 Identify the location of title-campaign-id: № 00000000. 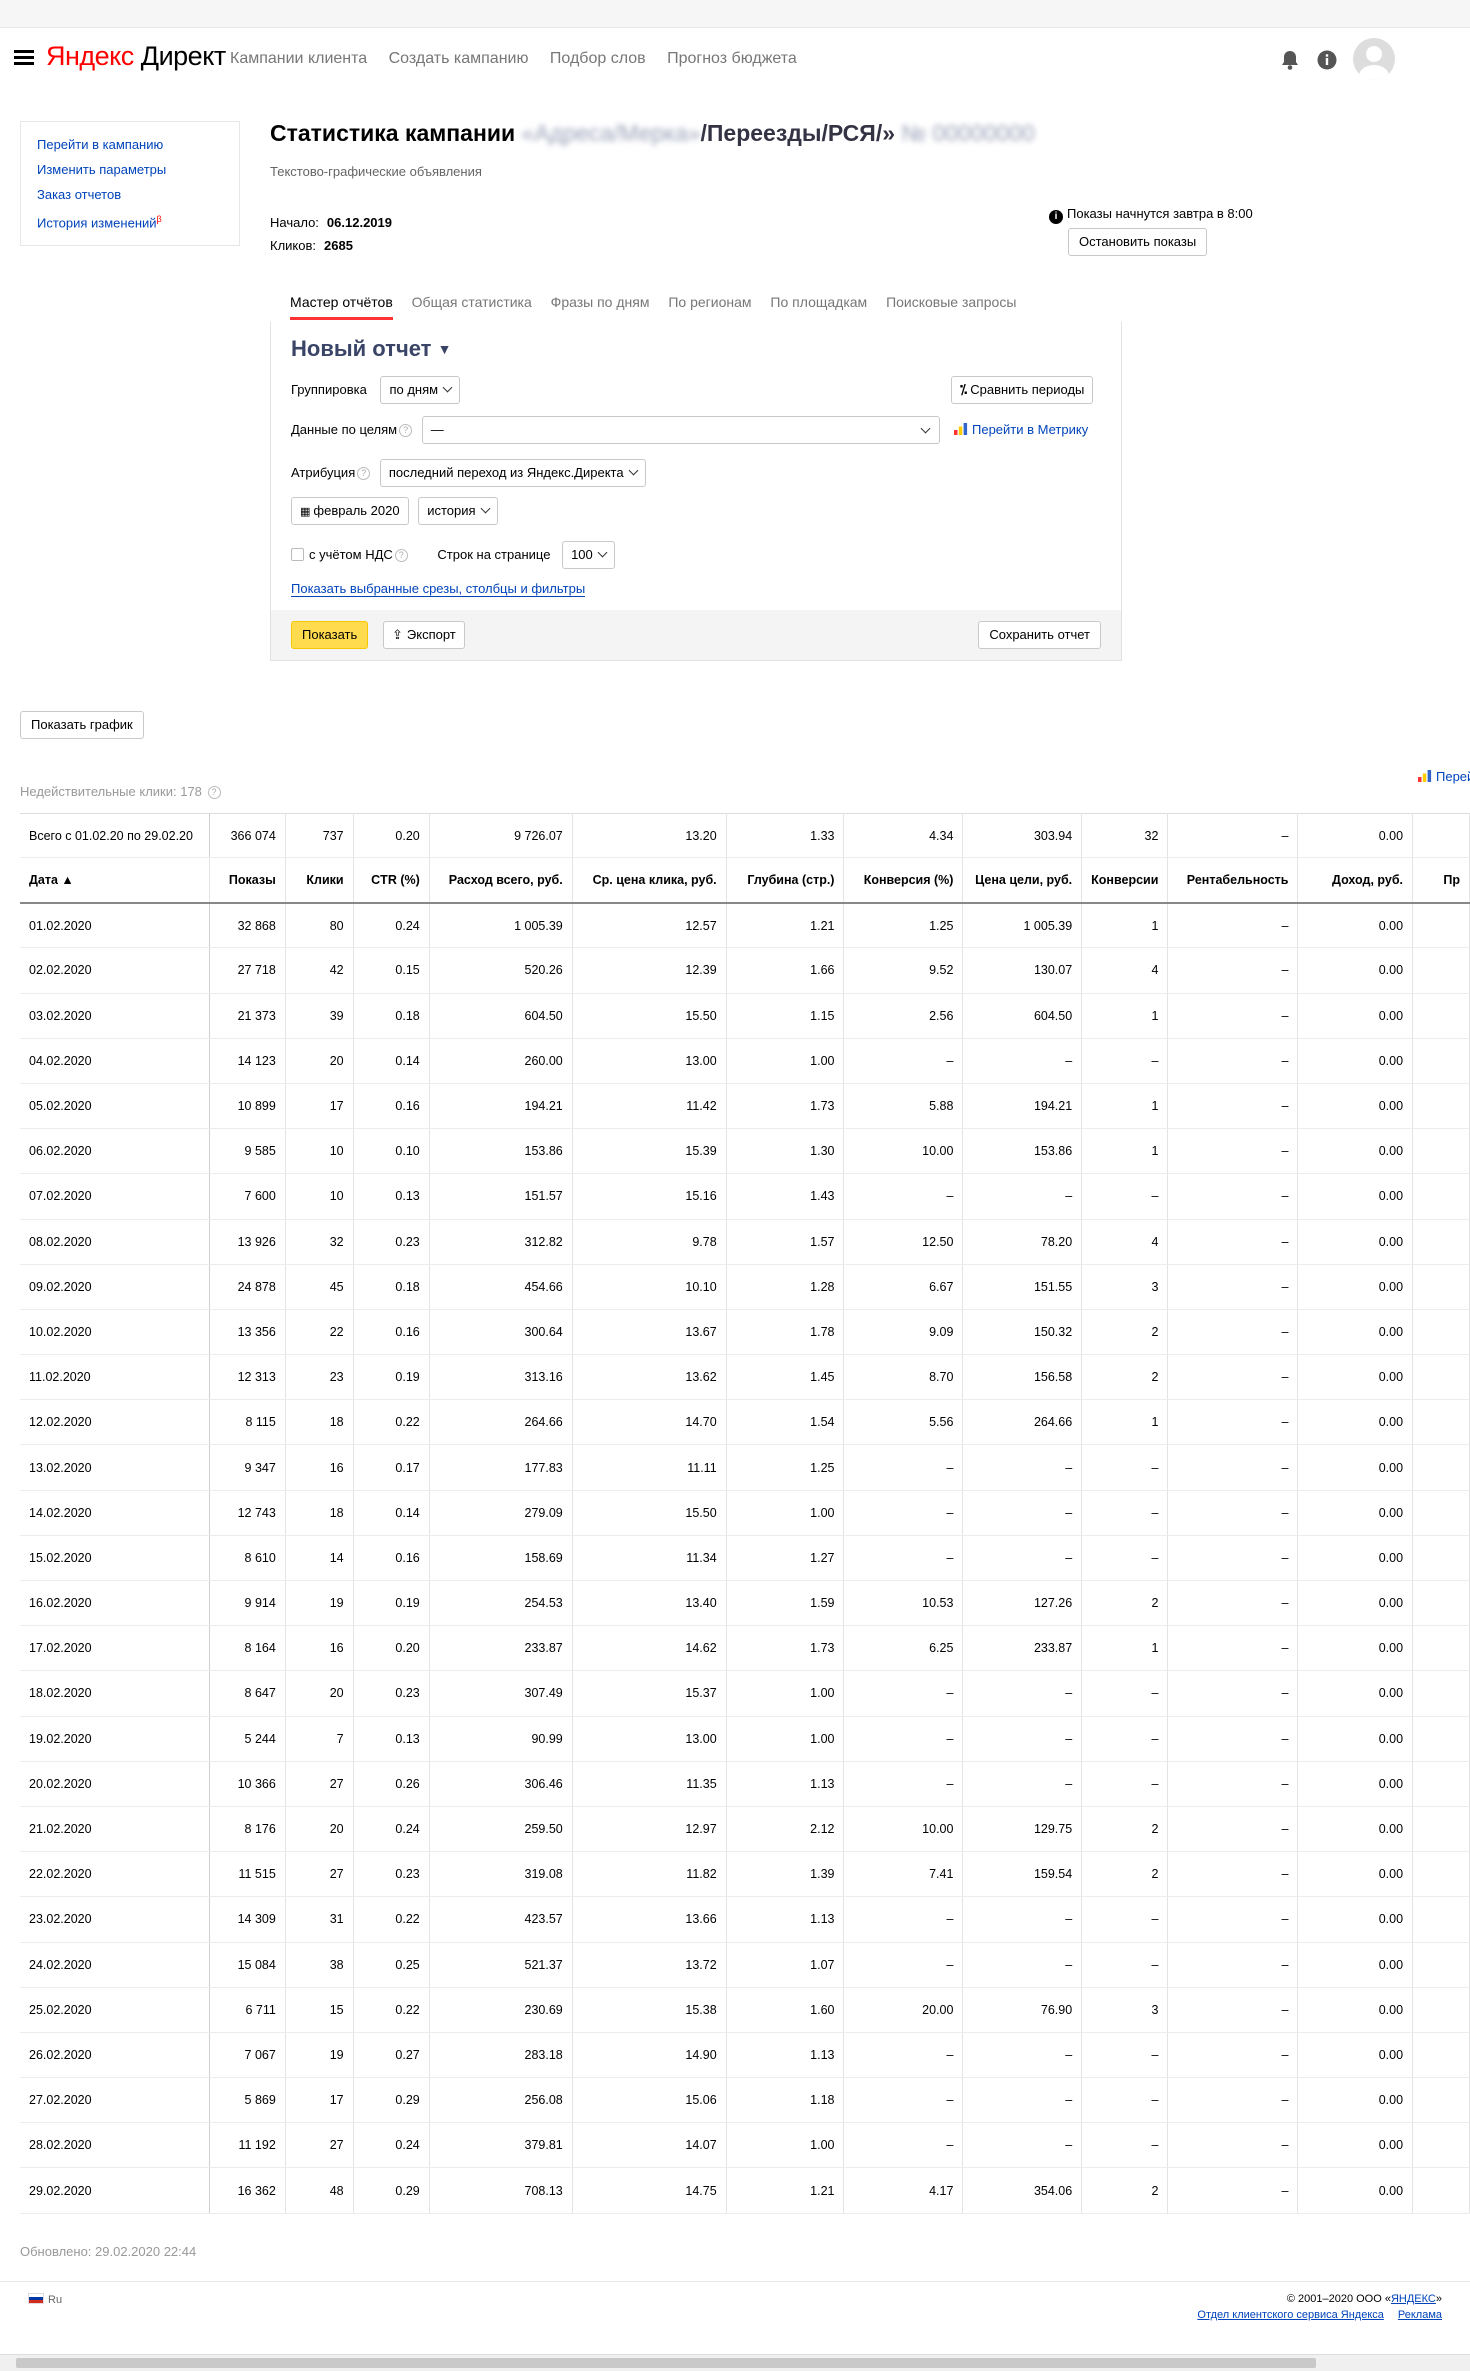
(968, 133).